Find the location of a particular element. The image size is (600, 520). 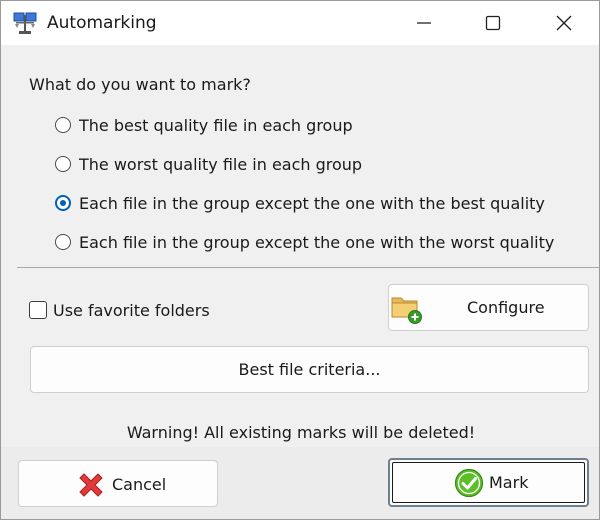

radio-worst-quality: The worst quality file in each group is located at coordinates (208, 164).